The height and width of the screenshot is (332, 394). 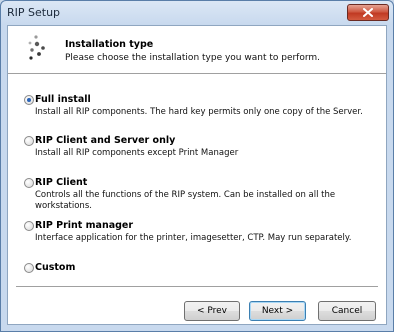 What do you see at coordinates (36, 47) in the screenshot?
I see `dots-logo-icon` at bounding box center [36, 47].